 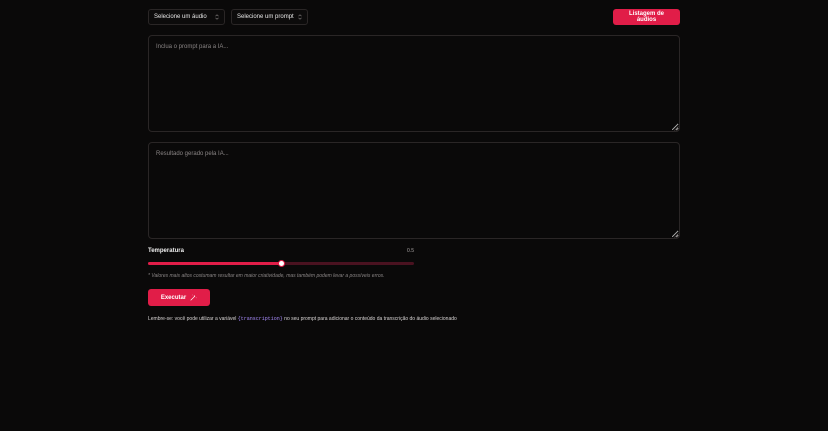 What do you see at coordinates (173, 297) in the screenshot?
I see `run-button-label: Executar` at bounding box center [173, 297].